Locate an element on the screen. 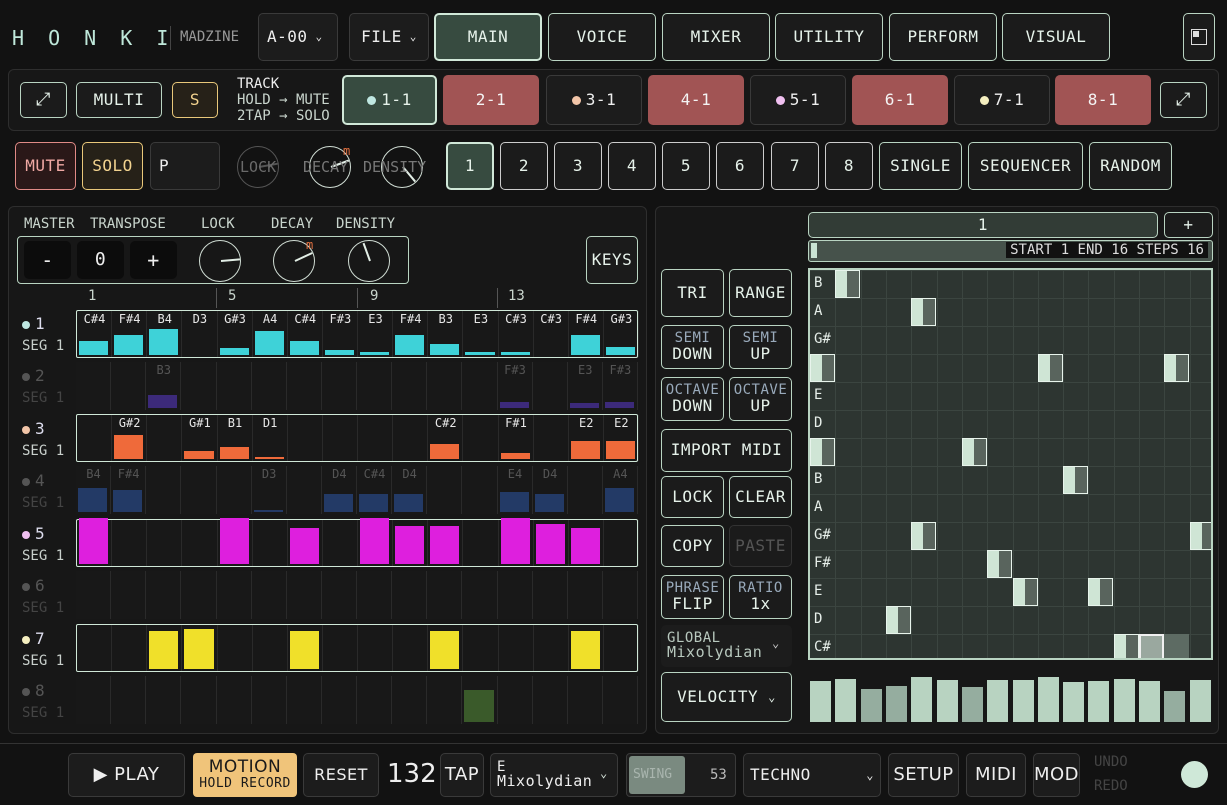 The height and width of the screenshot is (805, 1227). play-button: ▶ PLAY is located at coordinates (126, 775).